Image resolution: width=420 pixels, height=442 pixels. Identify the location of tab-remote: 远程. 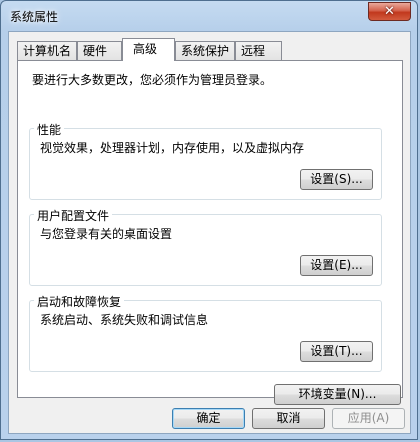
(258, 50).